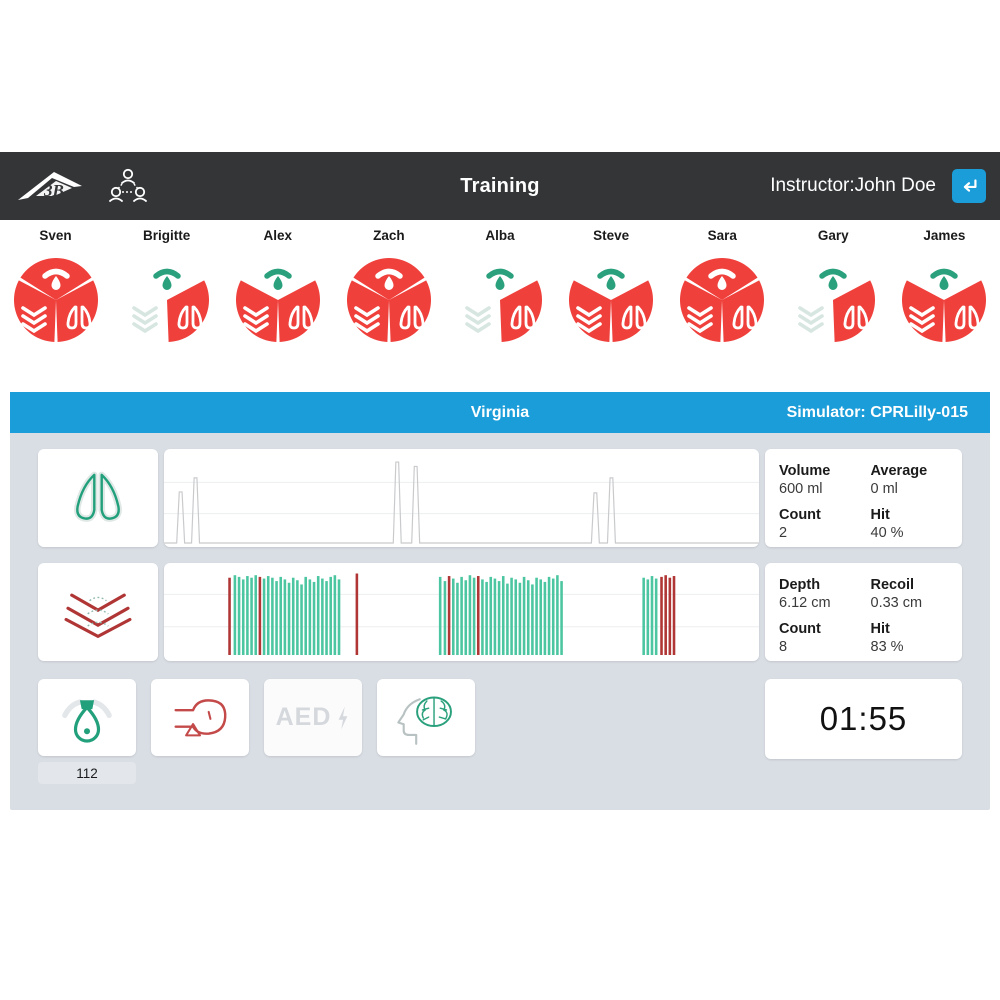 Image resolution: width=1000 pixels, height=1000 pixels. What do you see at coordinates (944, 235) in the screenshot?
I see `student-name: James` at bounding box center [944, 235].